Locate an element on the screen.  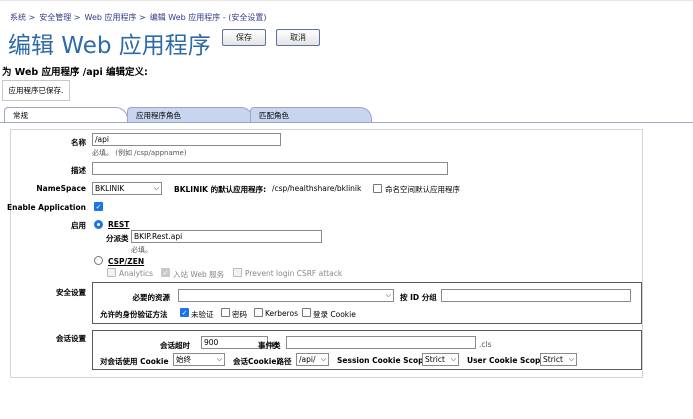
enable-application-label: Enable Application is located at coordinates (46, 207).